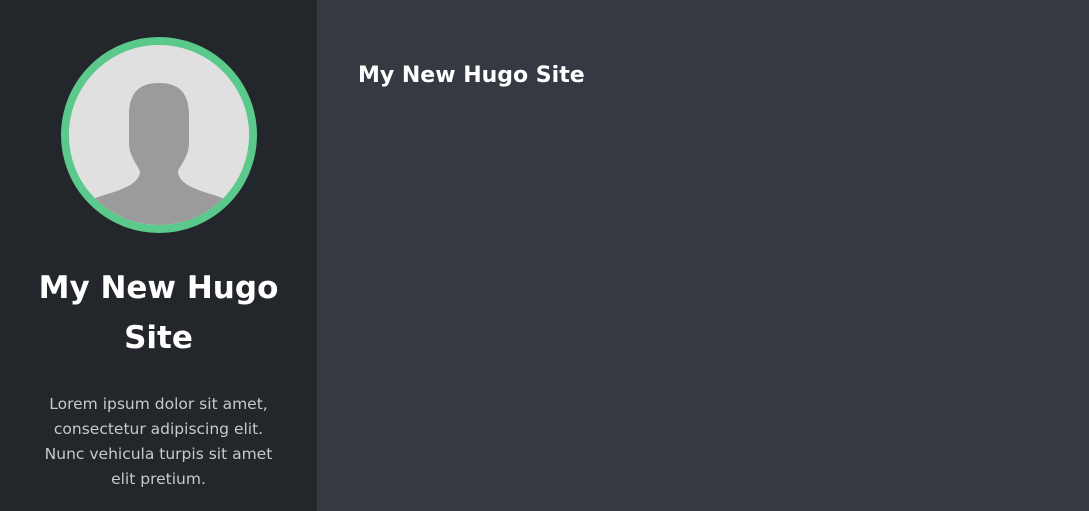  I want to click on user-silhouette-icon, so click(158, 135).